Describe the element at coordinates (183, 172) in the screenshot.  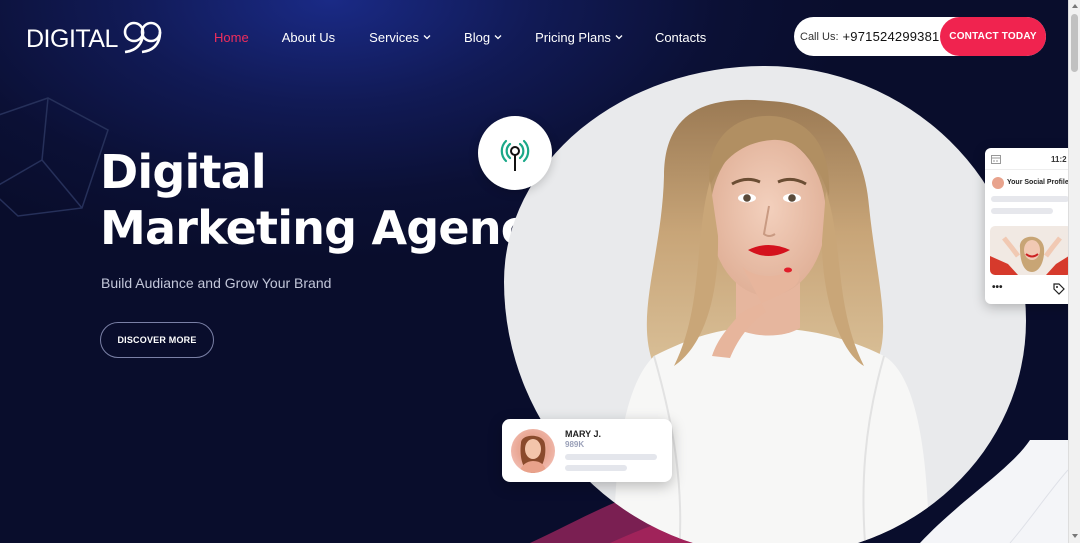
I see `hero-title-line1: Digital` at that location.